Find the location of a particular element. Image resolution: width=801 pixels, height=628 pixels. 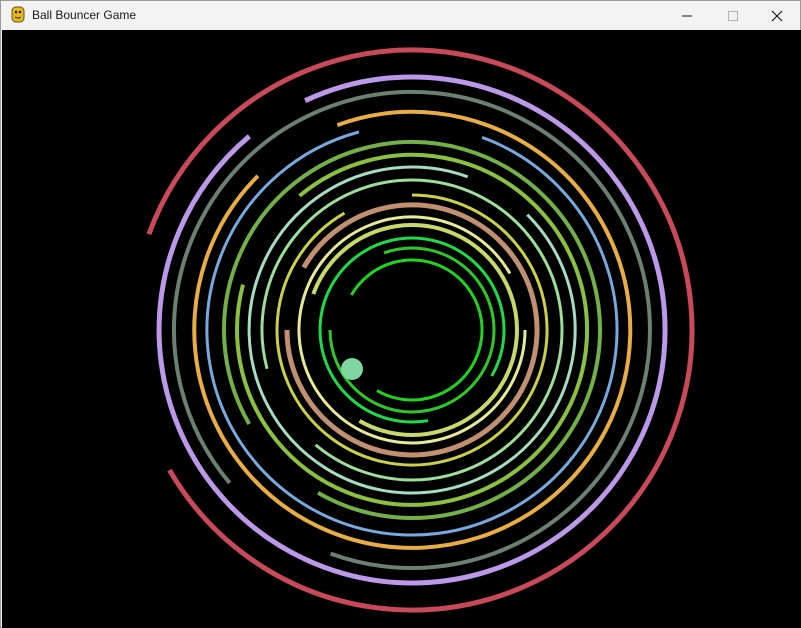

maximize-icon is located at coordinates (733, 15).